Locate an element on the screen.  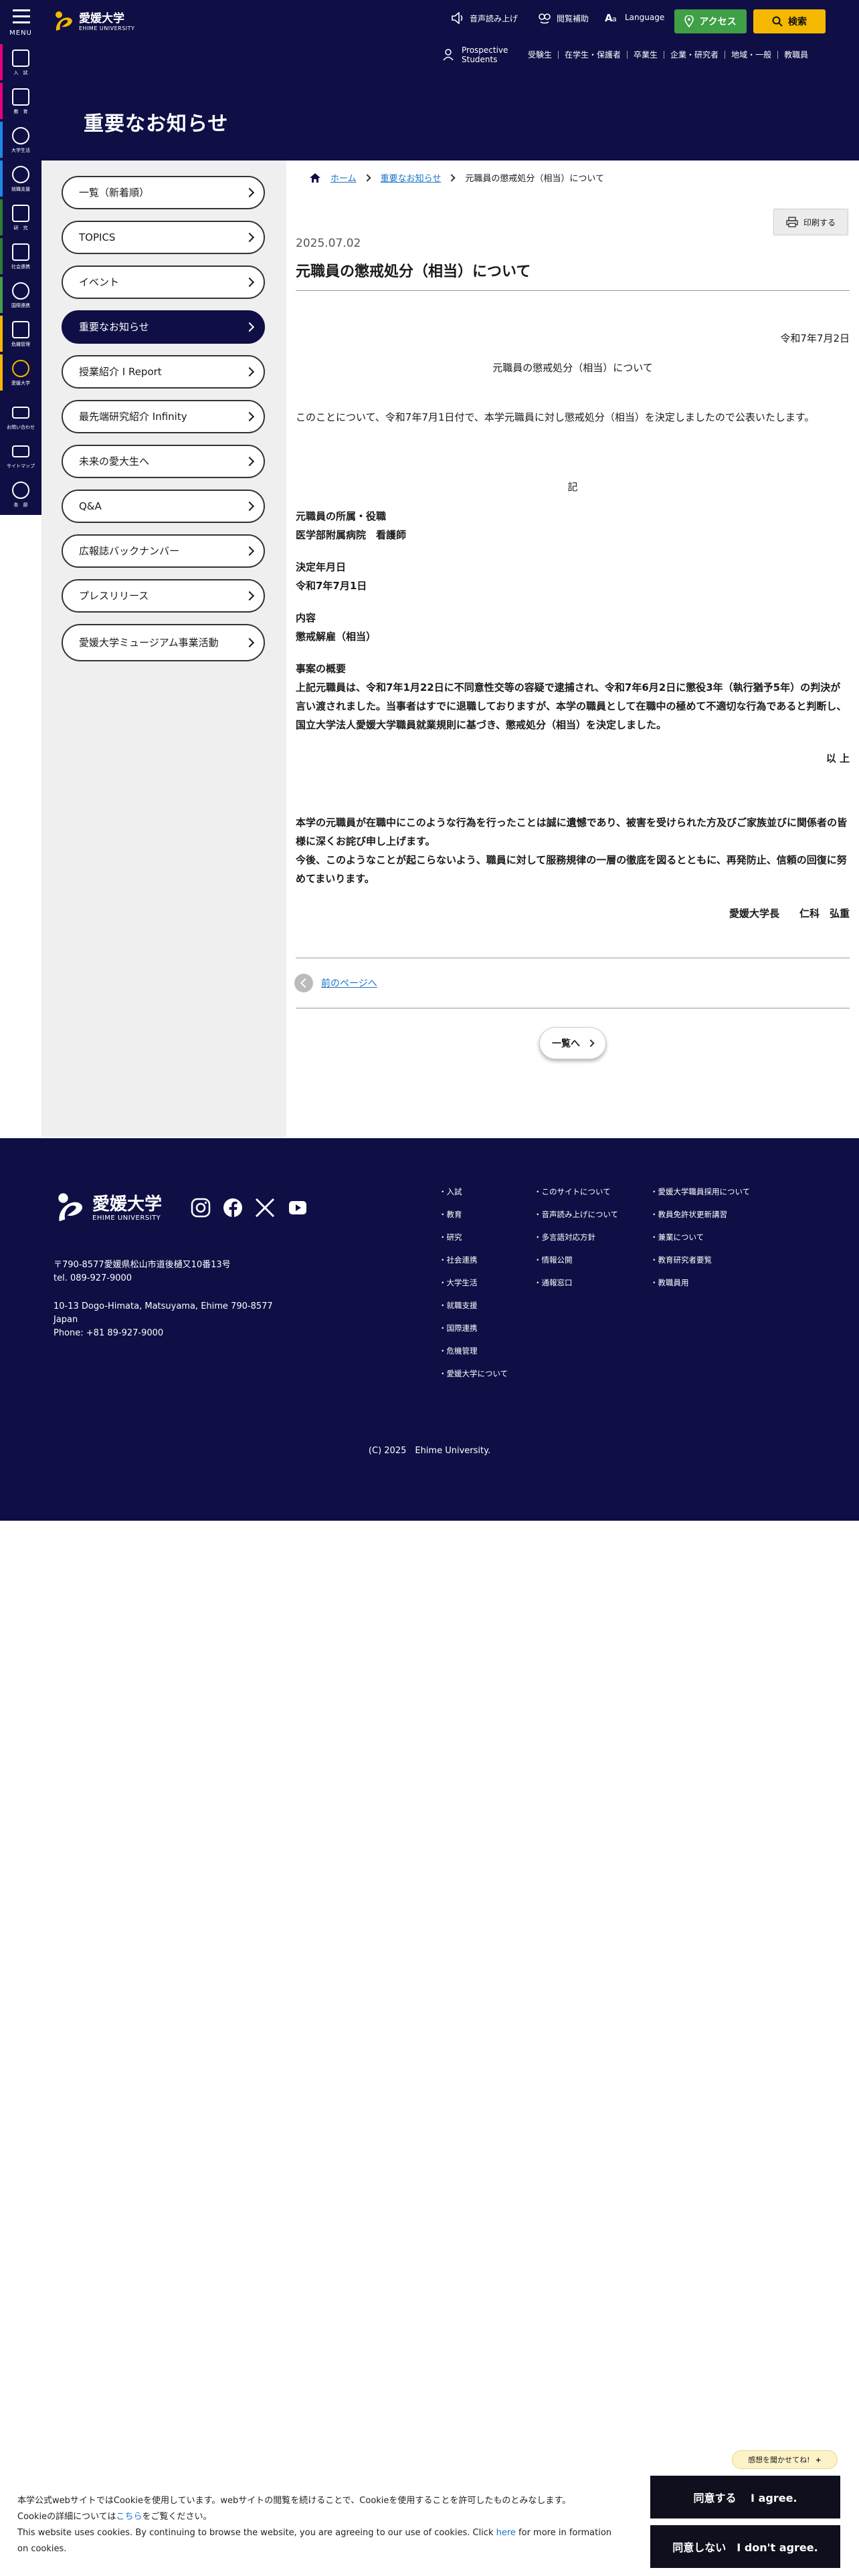
rail-item-career: 就職支援 is located at coordinates (20, 178).